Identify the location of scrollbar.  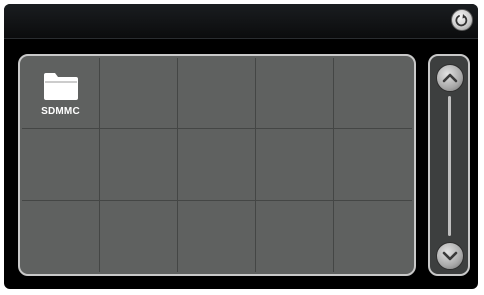
(449, 165).